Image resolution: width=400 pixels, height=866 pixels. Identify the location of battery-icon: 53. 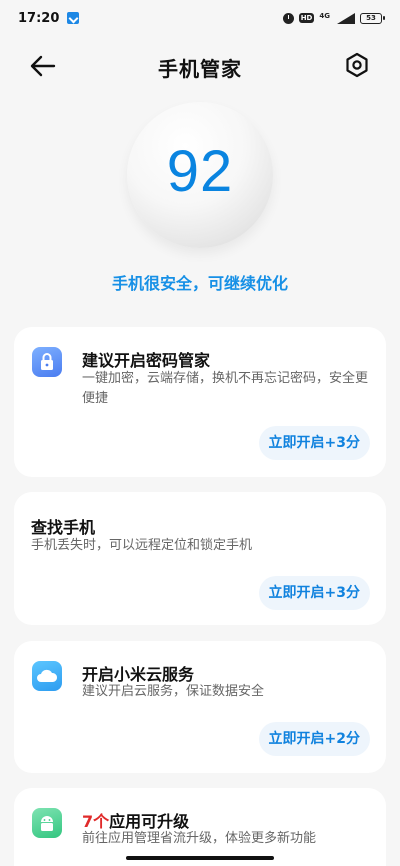
(372, 18).